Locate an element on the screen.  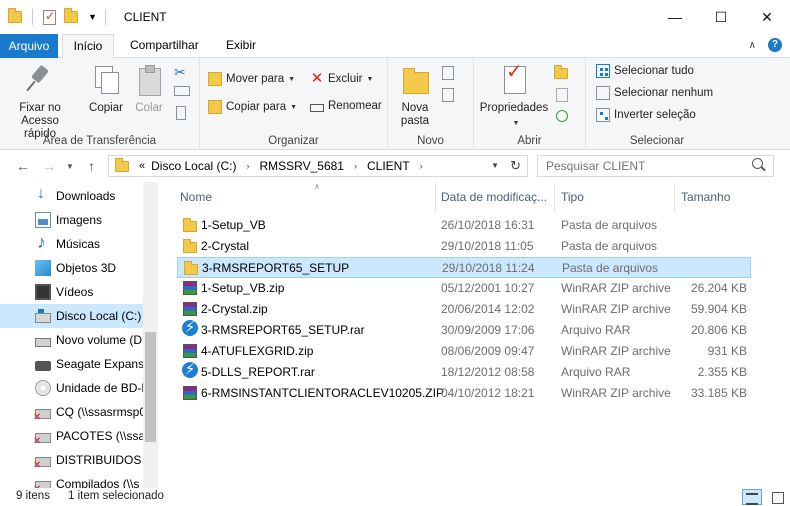
nav-item-pacotes: PACOTES (\\ssas is located at coordinates (71, 436).